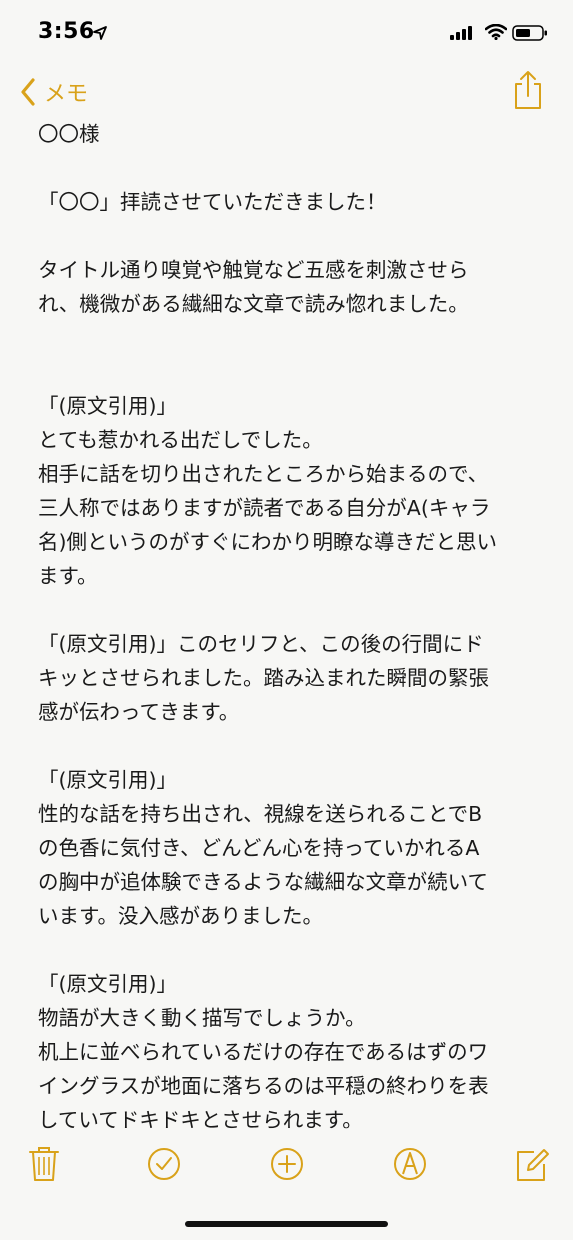  I want to click on trash-icon, so click(44, 1164).